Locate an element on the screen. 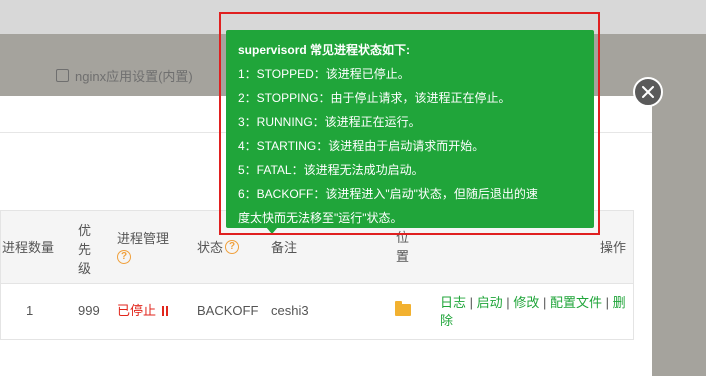  cell-priority: 999 is located at coordinates (89, 310).